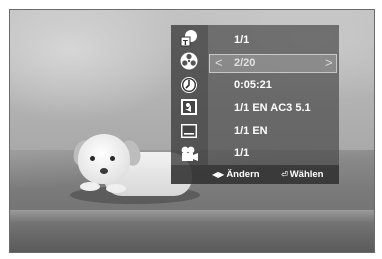  I want to click on camera-angle-value: 1/1, so click(242, 153).